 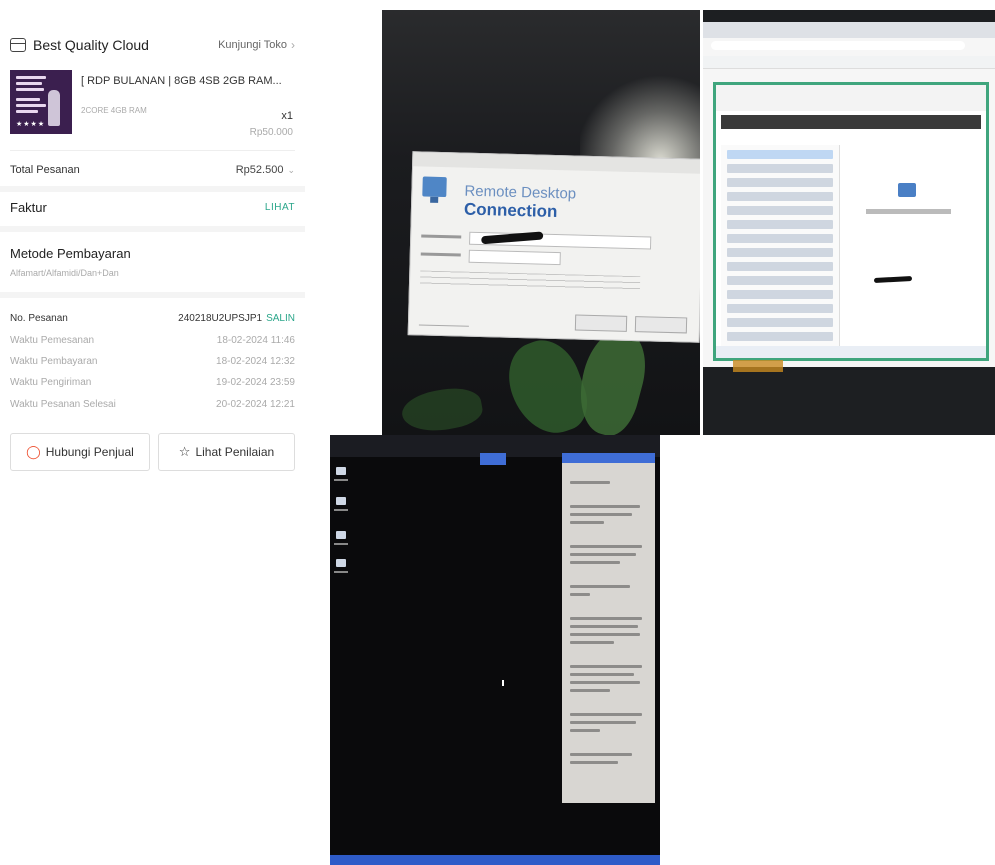 I want to click on mouse-cursor, so click(x=503, y=683).